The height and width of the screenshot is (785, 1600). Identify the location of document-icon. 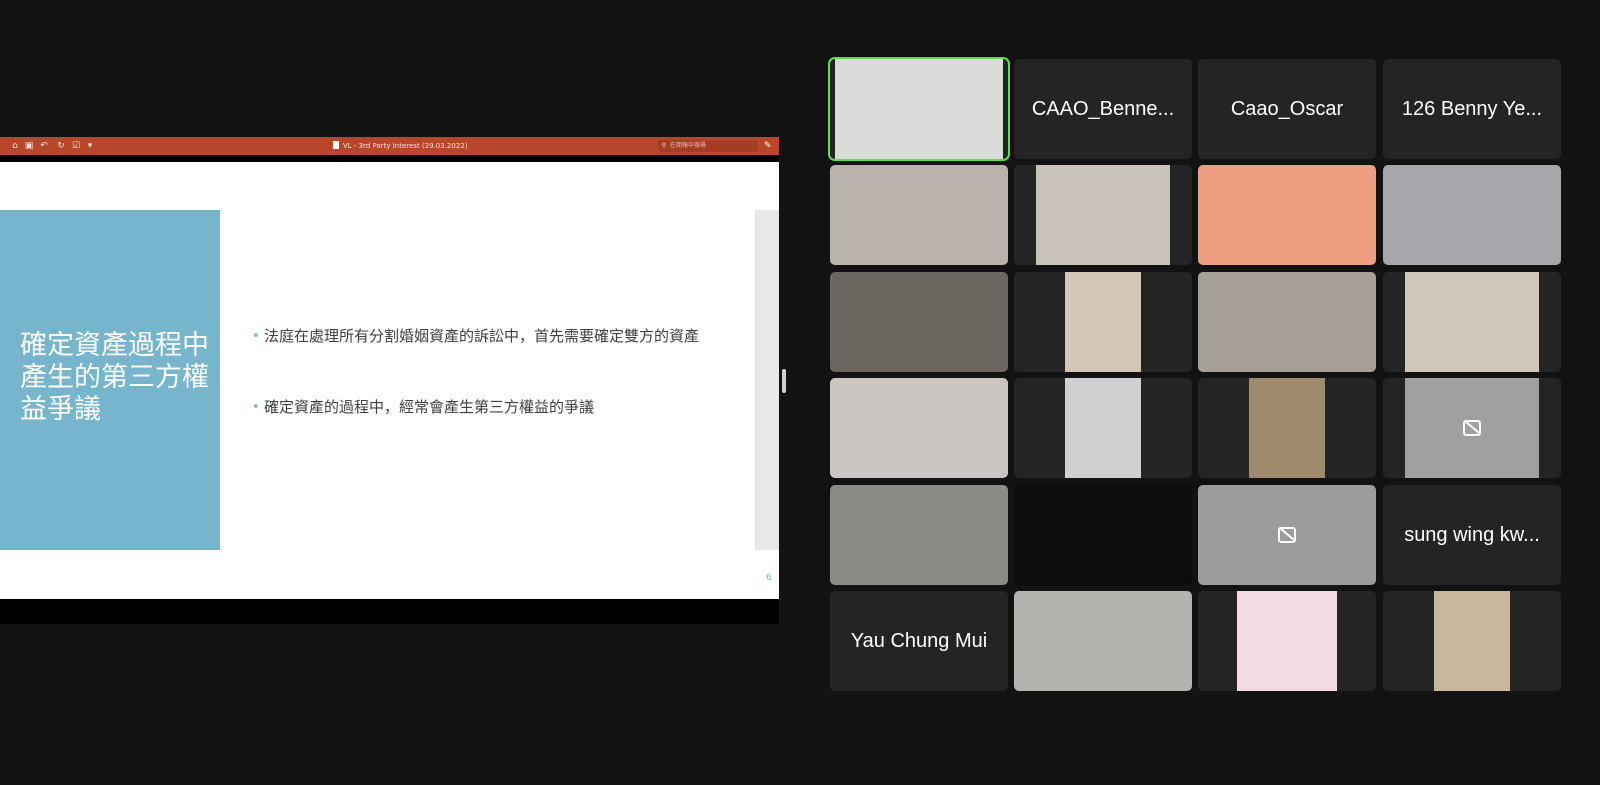
(336, 145).